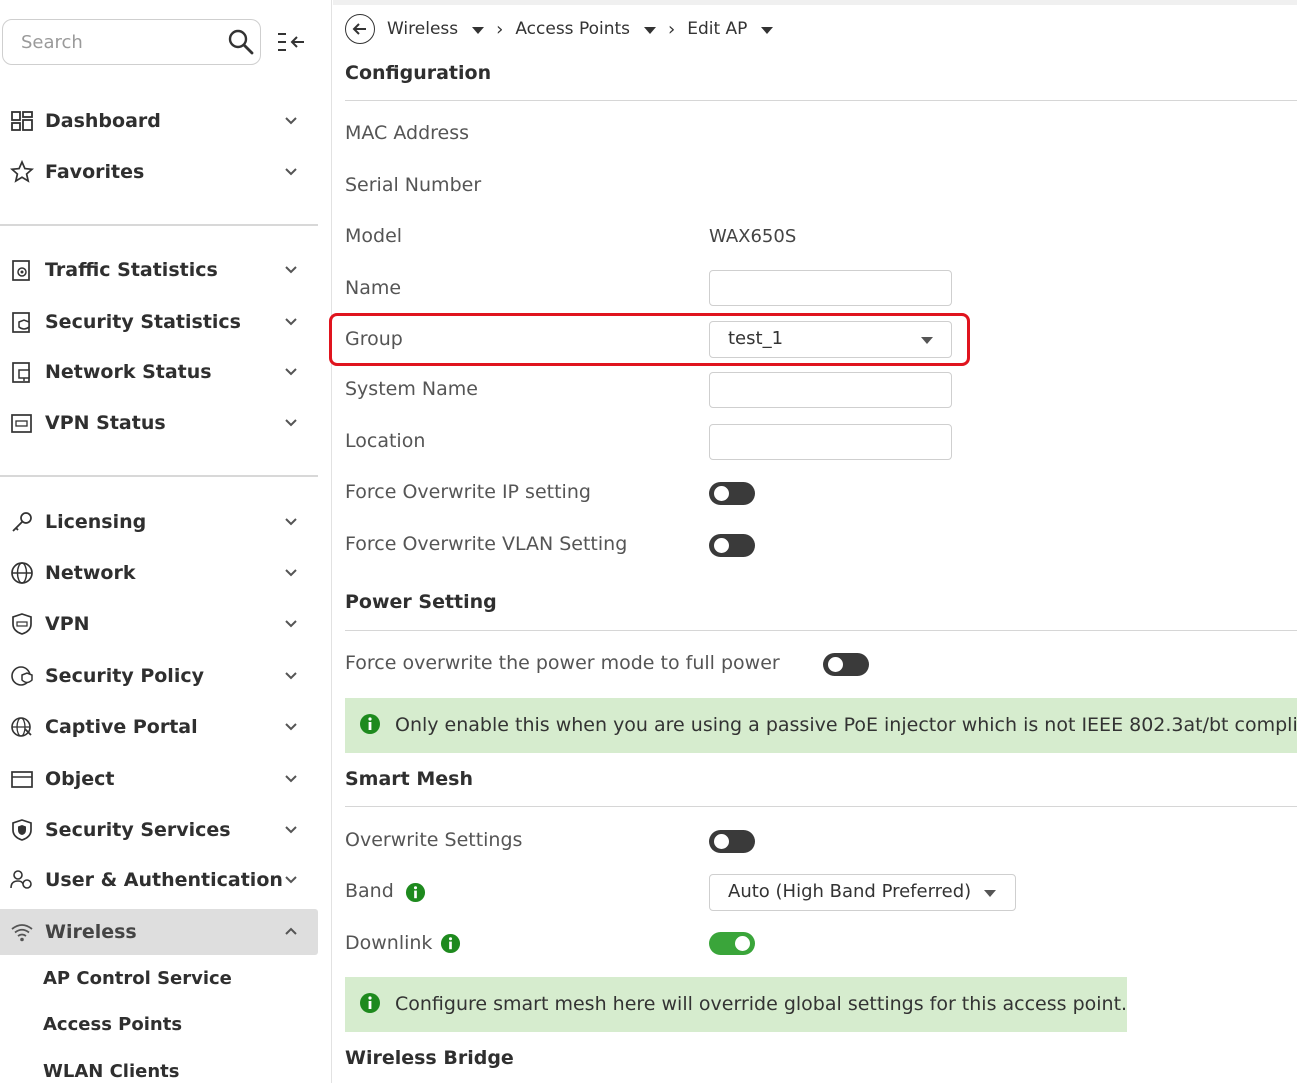  Describe the element at coordinates (409, 779) in the screenshot. I see `section-title-smart-mesh: Smart Mesh` at that location.